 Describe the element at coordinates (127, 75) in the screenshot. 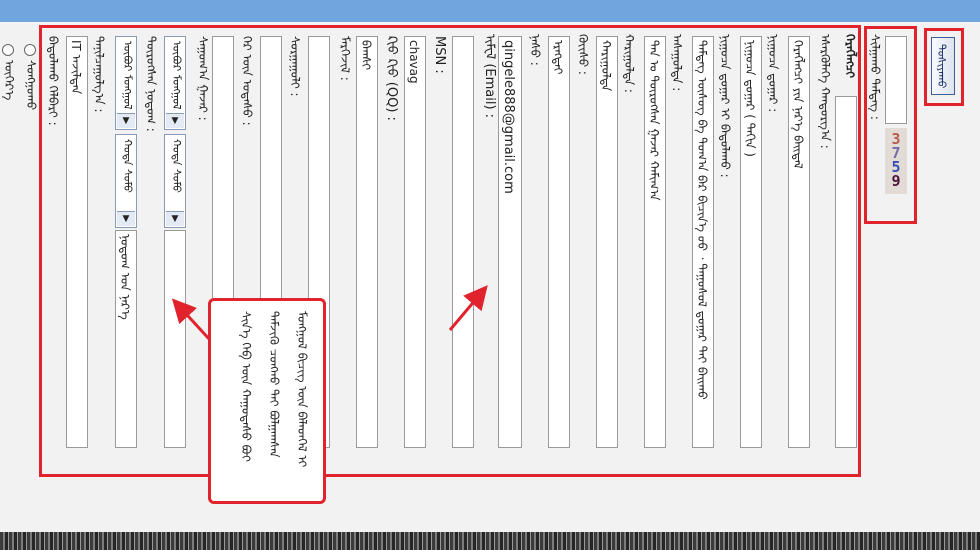

I see `hometown-select-1-value: ᠥᠪᠦᠷ ᠮᠤᠩᠭᠤᠯ` at that location.